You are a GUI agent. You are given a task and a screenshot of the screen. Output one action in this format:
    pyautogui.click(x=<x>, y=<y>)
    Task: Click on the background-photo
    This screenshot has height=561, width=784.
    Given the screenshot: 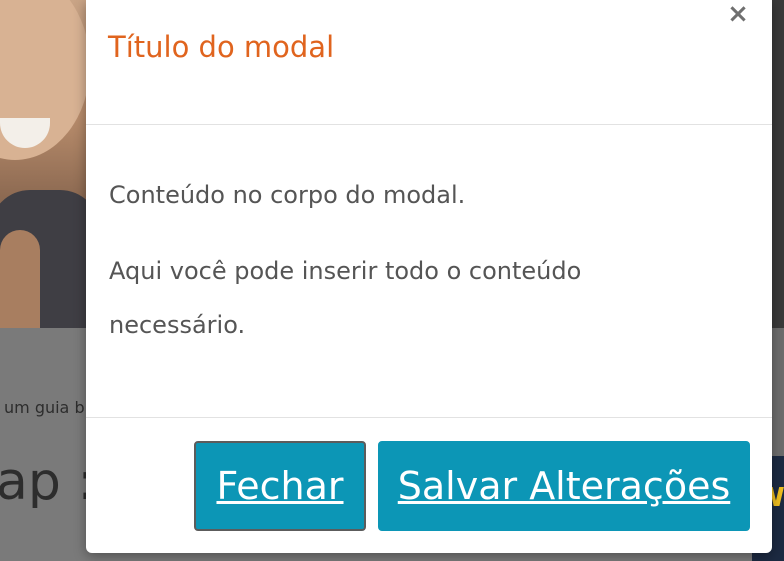 What is the action you would take?
    pyautogui.click(x=45, y=164)
    